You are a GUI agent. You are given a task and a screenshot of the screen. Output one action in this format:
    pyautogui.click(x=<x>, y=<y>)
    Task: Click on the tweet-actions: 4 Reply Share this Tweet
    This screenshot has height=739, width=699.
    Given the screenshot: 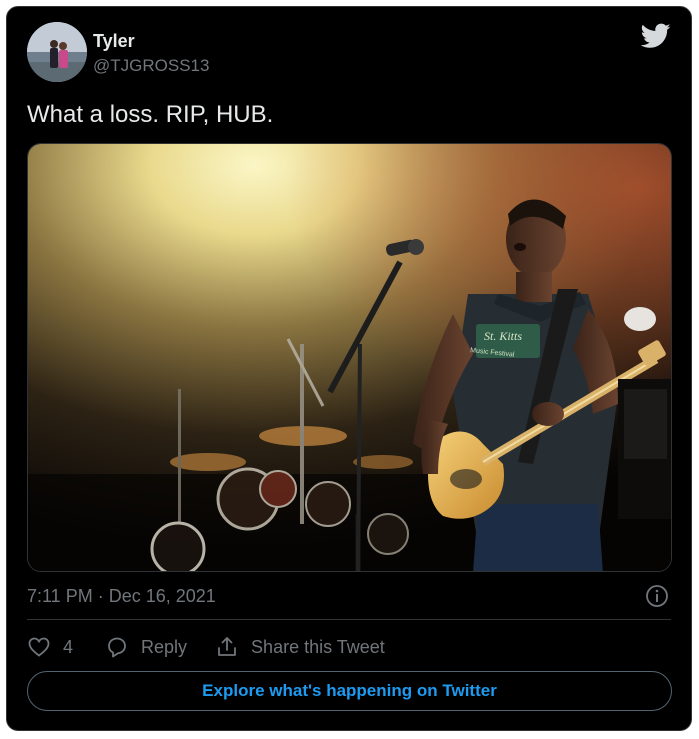 What is the action you would take?
    pyautogui.click(x=220, y=647)
    